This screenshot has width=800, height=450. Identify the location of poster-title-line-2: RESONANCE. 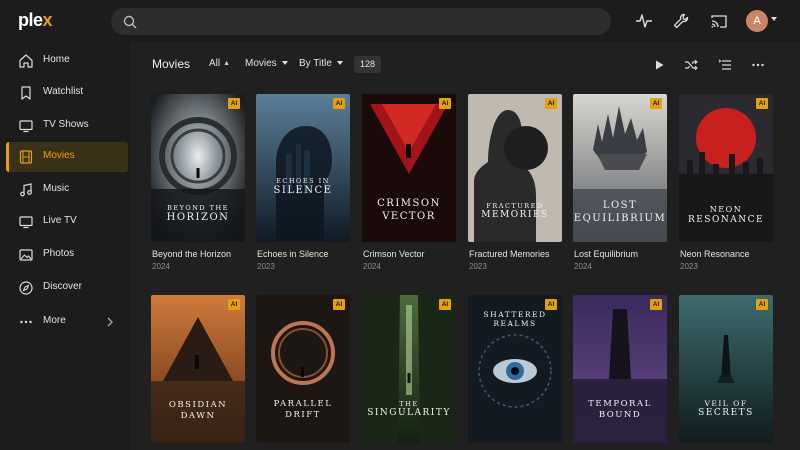
(726, 220).